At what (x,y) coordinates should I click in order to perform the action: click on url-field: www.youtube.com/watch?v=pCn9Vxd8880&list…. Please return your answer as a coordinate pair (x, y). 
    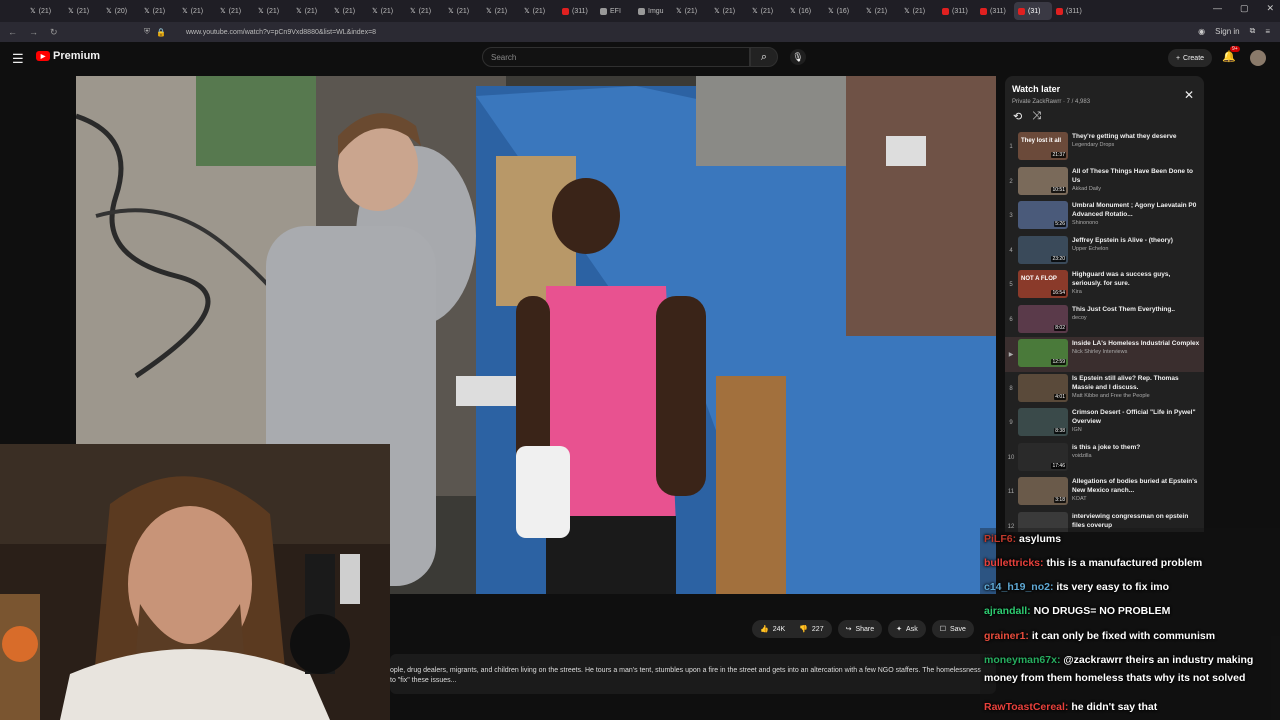
    Looking at the image, I should click on (281, 32).